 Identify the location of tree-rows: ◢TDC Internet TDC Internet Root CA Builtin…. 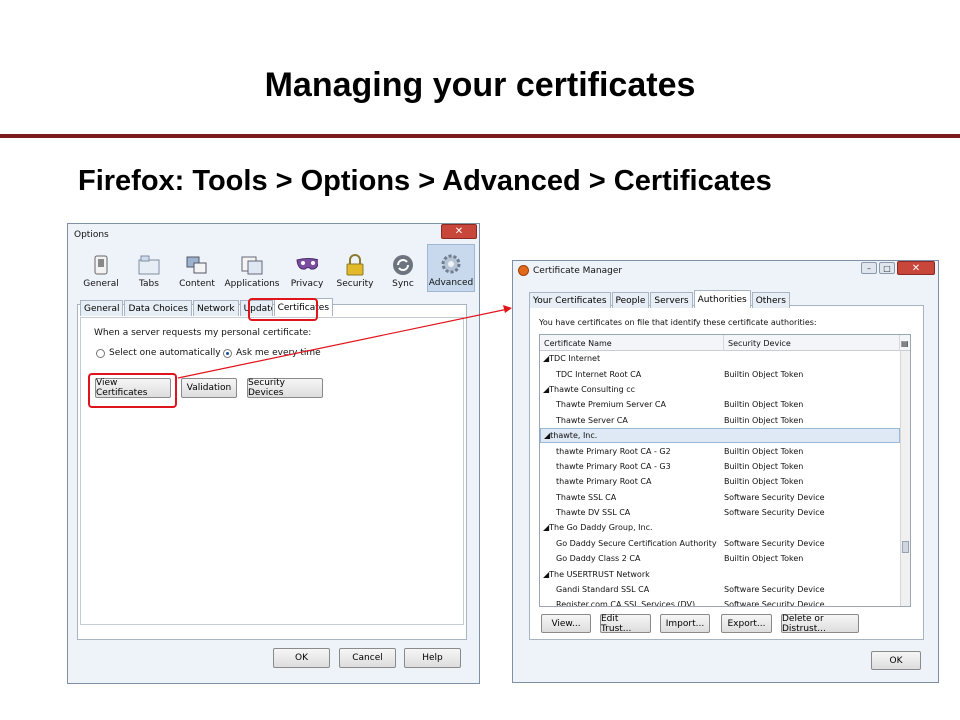
(720, 479).